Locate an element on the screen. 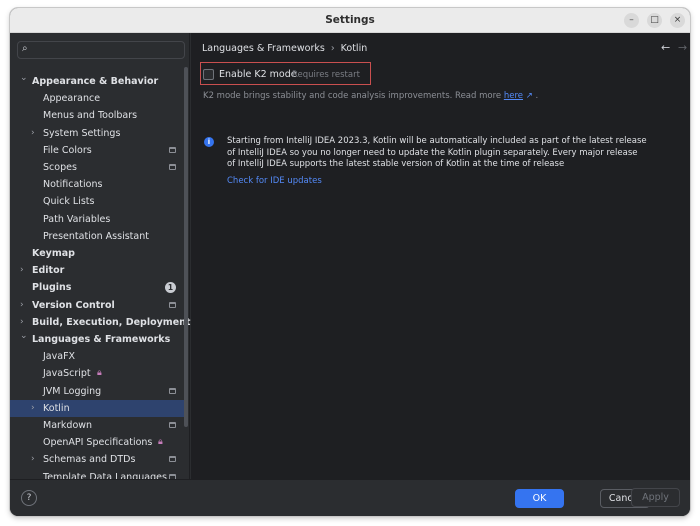 This screenshot has width=700, height=526. sidebar-item-presentation-assistant: Presentation Assistant is located at coordinates (97, 236).